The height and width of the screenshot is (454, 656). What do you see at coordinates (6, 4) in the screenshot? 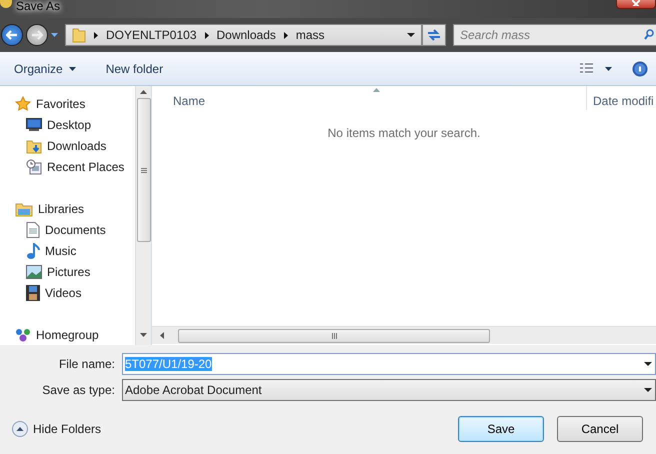
I see `app-icon` at bounding box center [6, 4].